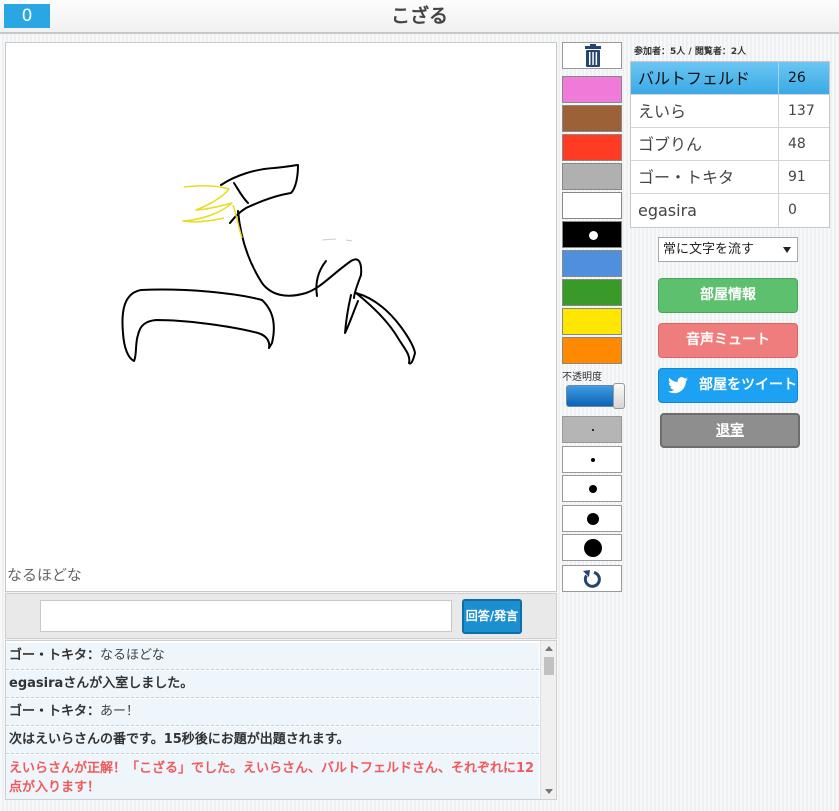 This screenshot has height=811, width=839. Describe the element at coordinates (678, 385) in the screenshot. I see `twitter-bird-icon` at that location.